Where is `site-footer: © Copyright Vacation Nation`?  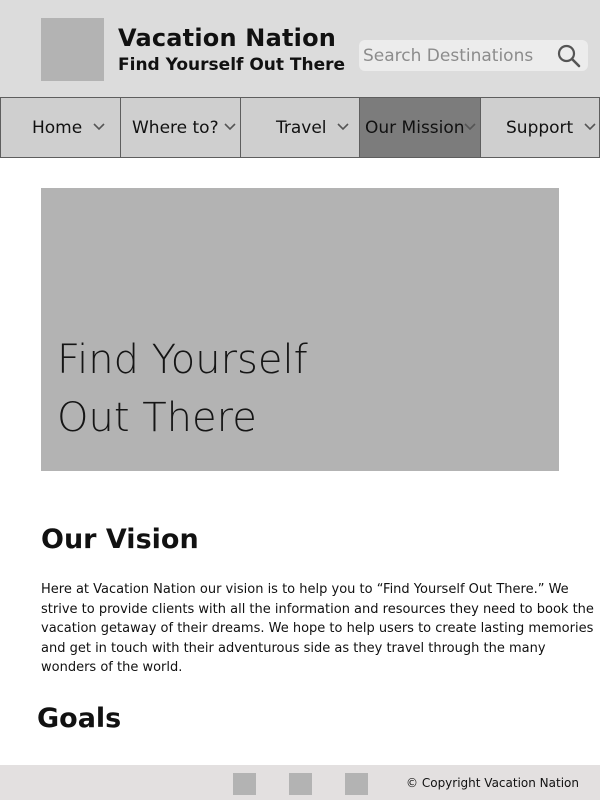 site-footer: © Copyright Vacation Nation is located at coordinates (300, 782).